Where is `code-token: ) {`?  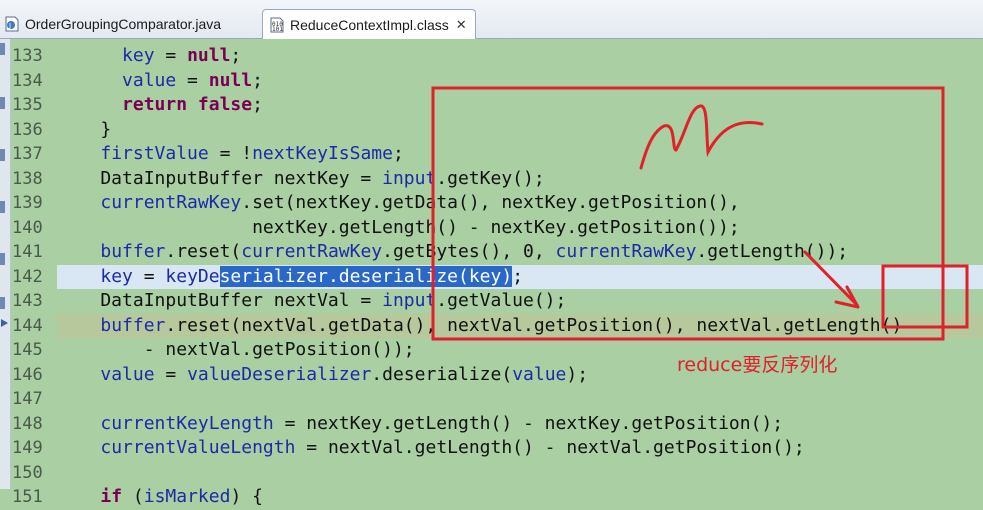
code-token: ) { is located at coordinates (246, 496).